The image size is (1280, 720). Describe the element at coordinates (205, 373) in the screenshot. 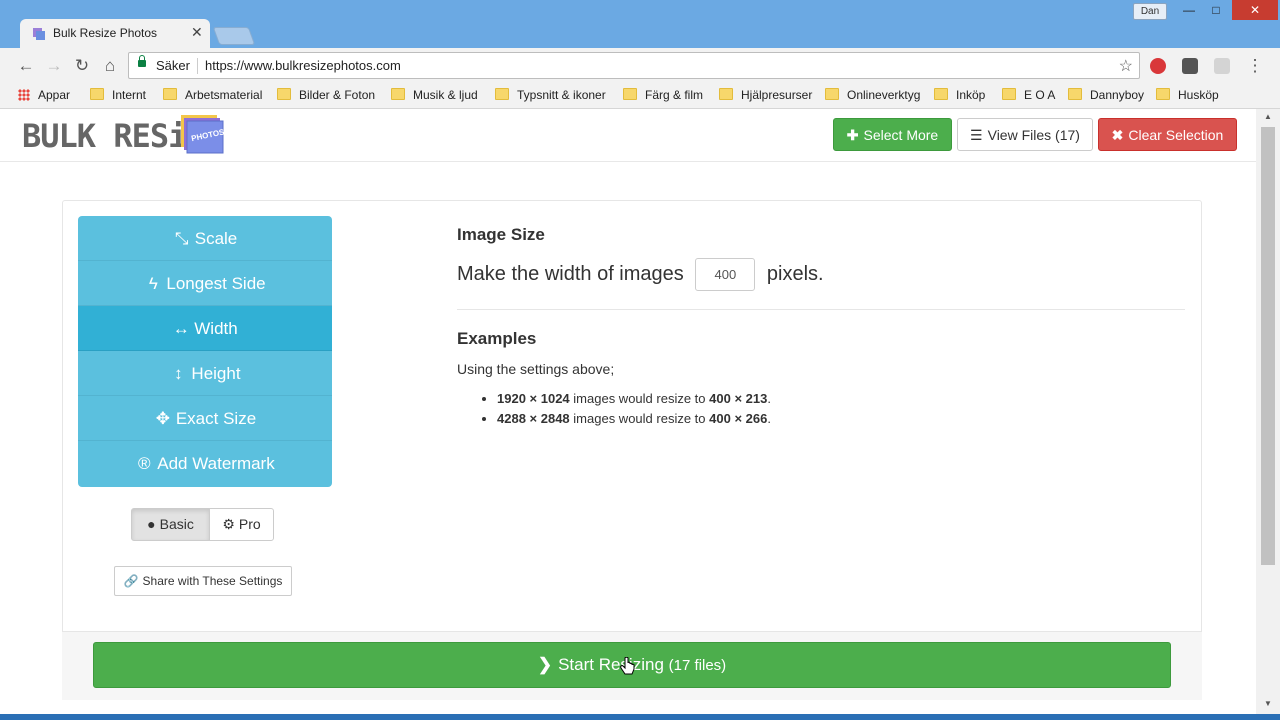

I see `menu-item-height: ↕ Height` at that location.